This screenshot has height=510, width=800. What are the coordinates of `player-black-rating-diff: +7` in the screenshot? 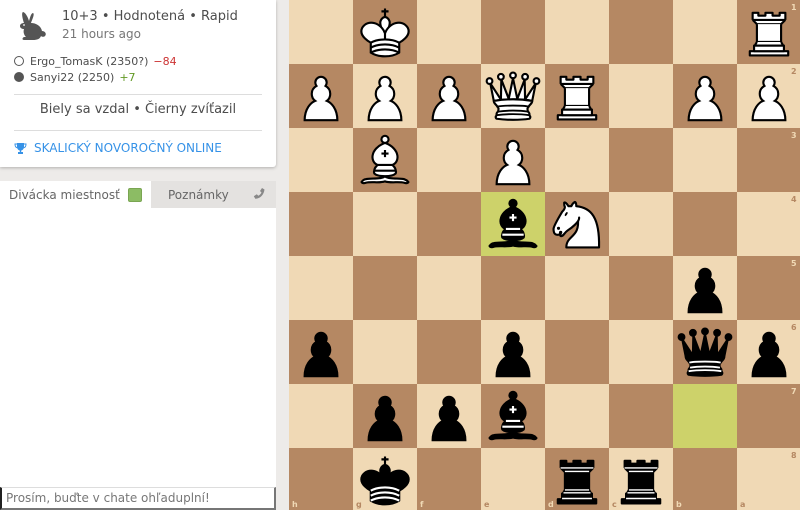 It's located at (127, 77).